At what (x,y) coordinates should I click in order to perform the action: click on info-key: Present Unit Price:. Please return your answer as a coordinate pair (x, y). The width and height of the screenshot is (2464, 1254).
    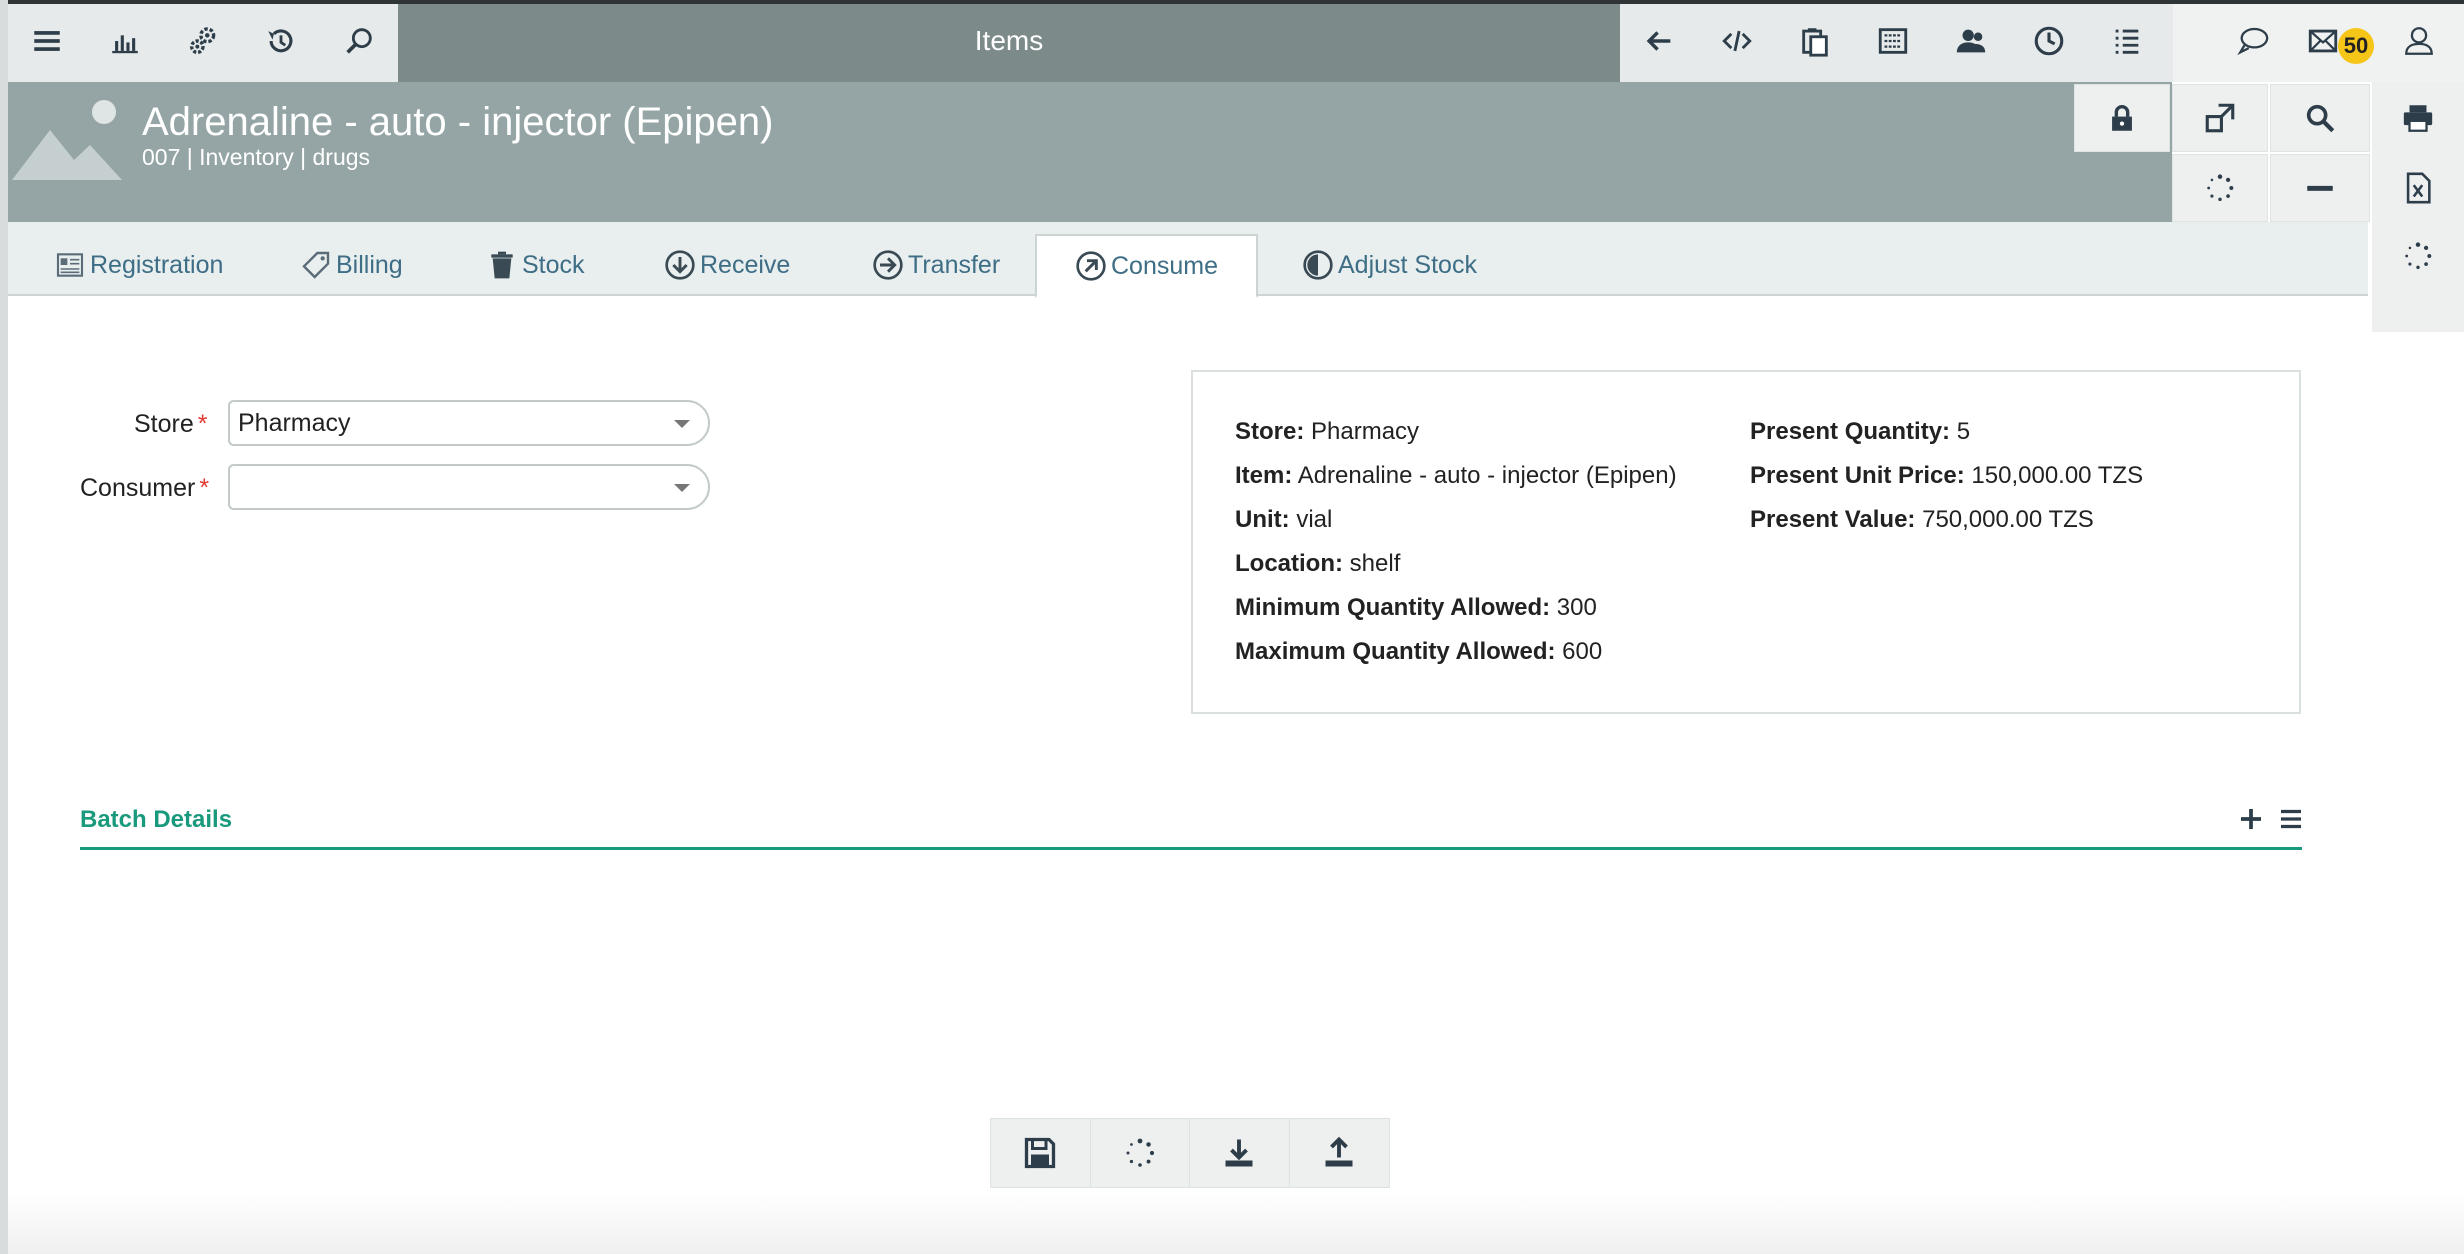
    Looking at the image, I should click on (1857, 475).